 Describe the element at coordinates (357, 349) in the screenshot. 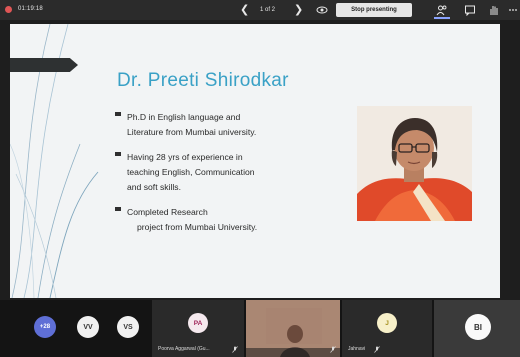

I see `participant-name: Jahnavi` at that location.